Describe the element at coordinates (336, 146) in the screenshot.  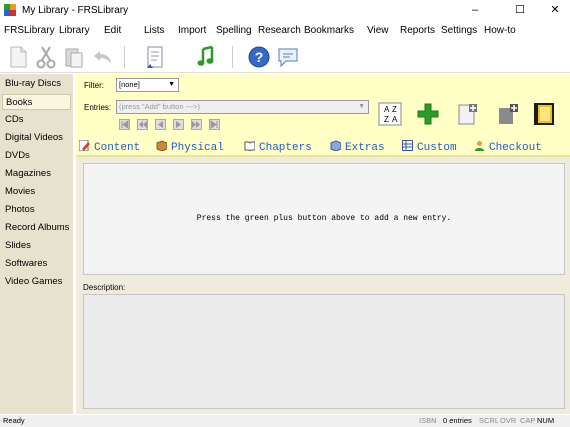
I see `cube-icon` at that location.